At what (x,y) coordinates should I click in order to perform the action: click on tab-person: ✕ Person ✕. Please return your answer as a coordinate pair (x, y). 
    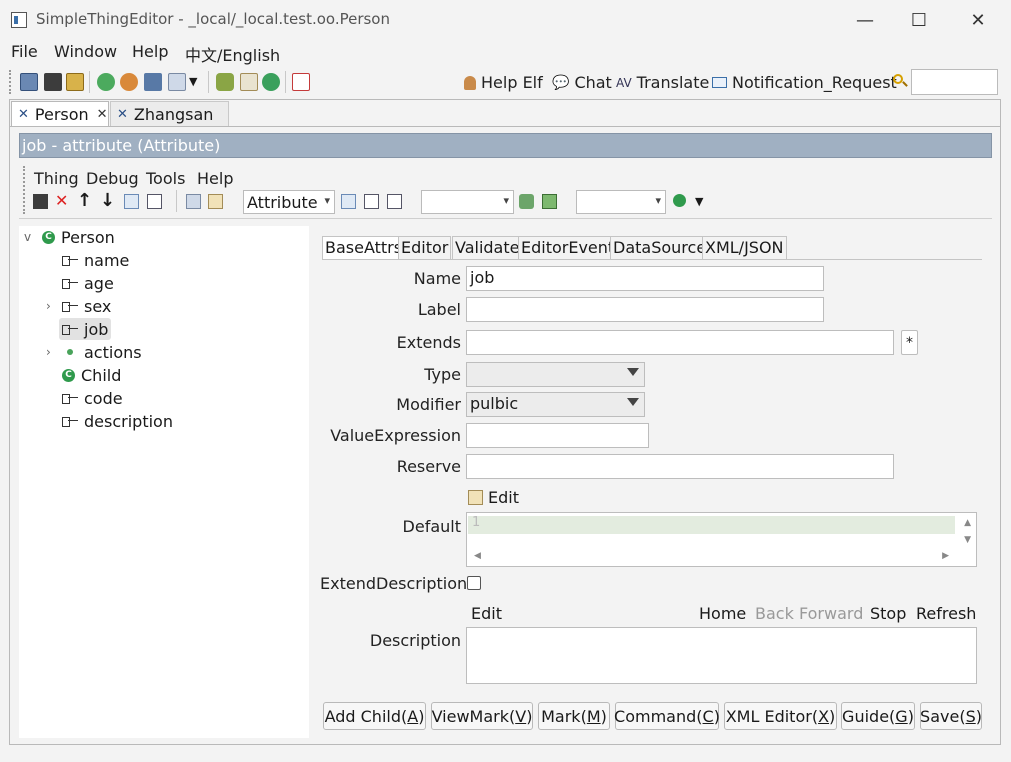
    Looking at the image, I should click on (60, 113).